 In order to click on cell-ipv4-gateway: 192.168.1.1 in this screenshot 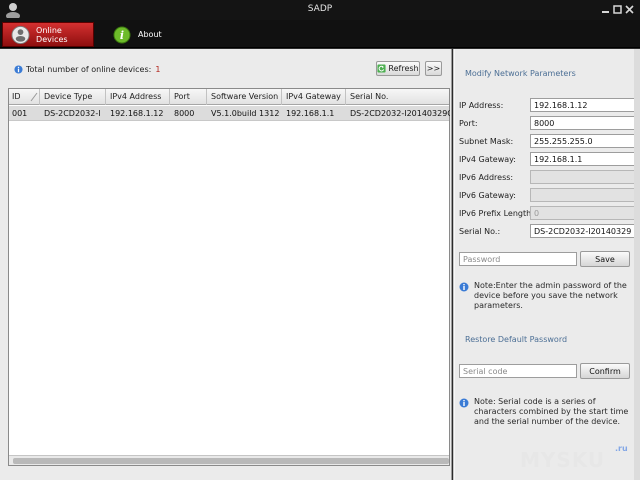, I will do `click(310, 113)`.